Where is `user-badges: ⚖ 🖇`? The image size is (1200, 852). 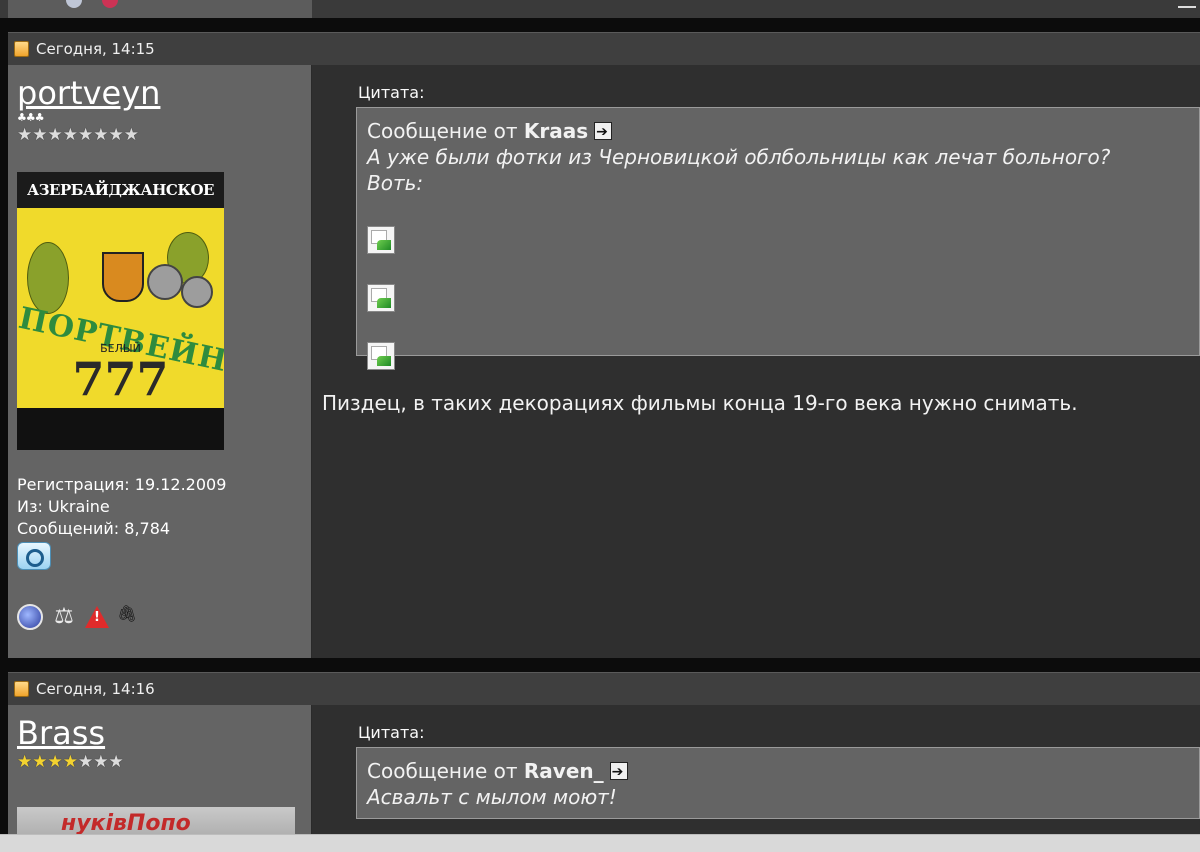 user-badges: ⚖ 🖇 is located at coordinates (159, 617).